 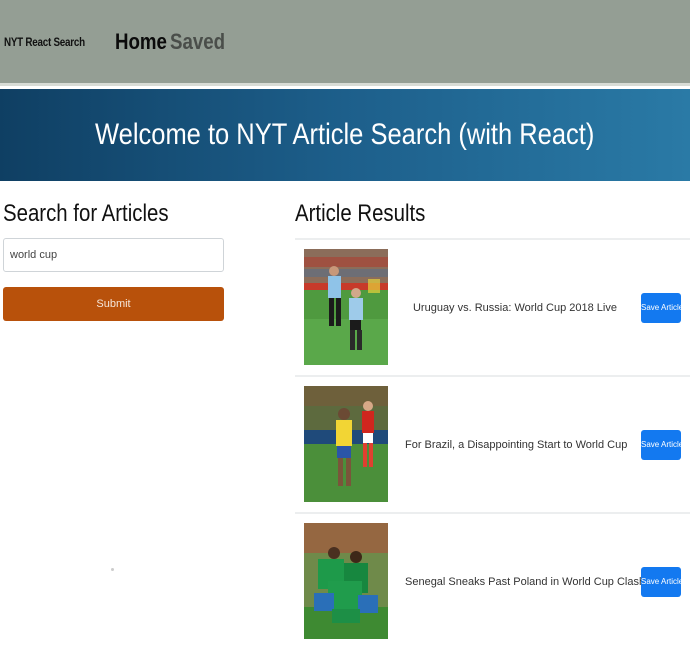 I want to click on nav-home-link: Home, so click(x=141, y=42).